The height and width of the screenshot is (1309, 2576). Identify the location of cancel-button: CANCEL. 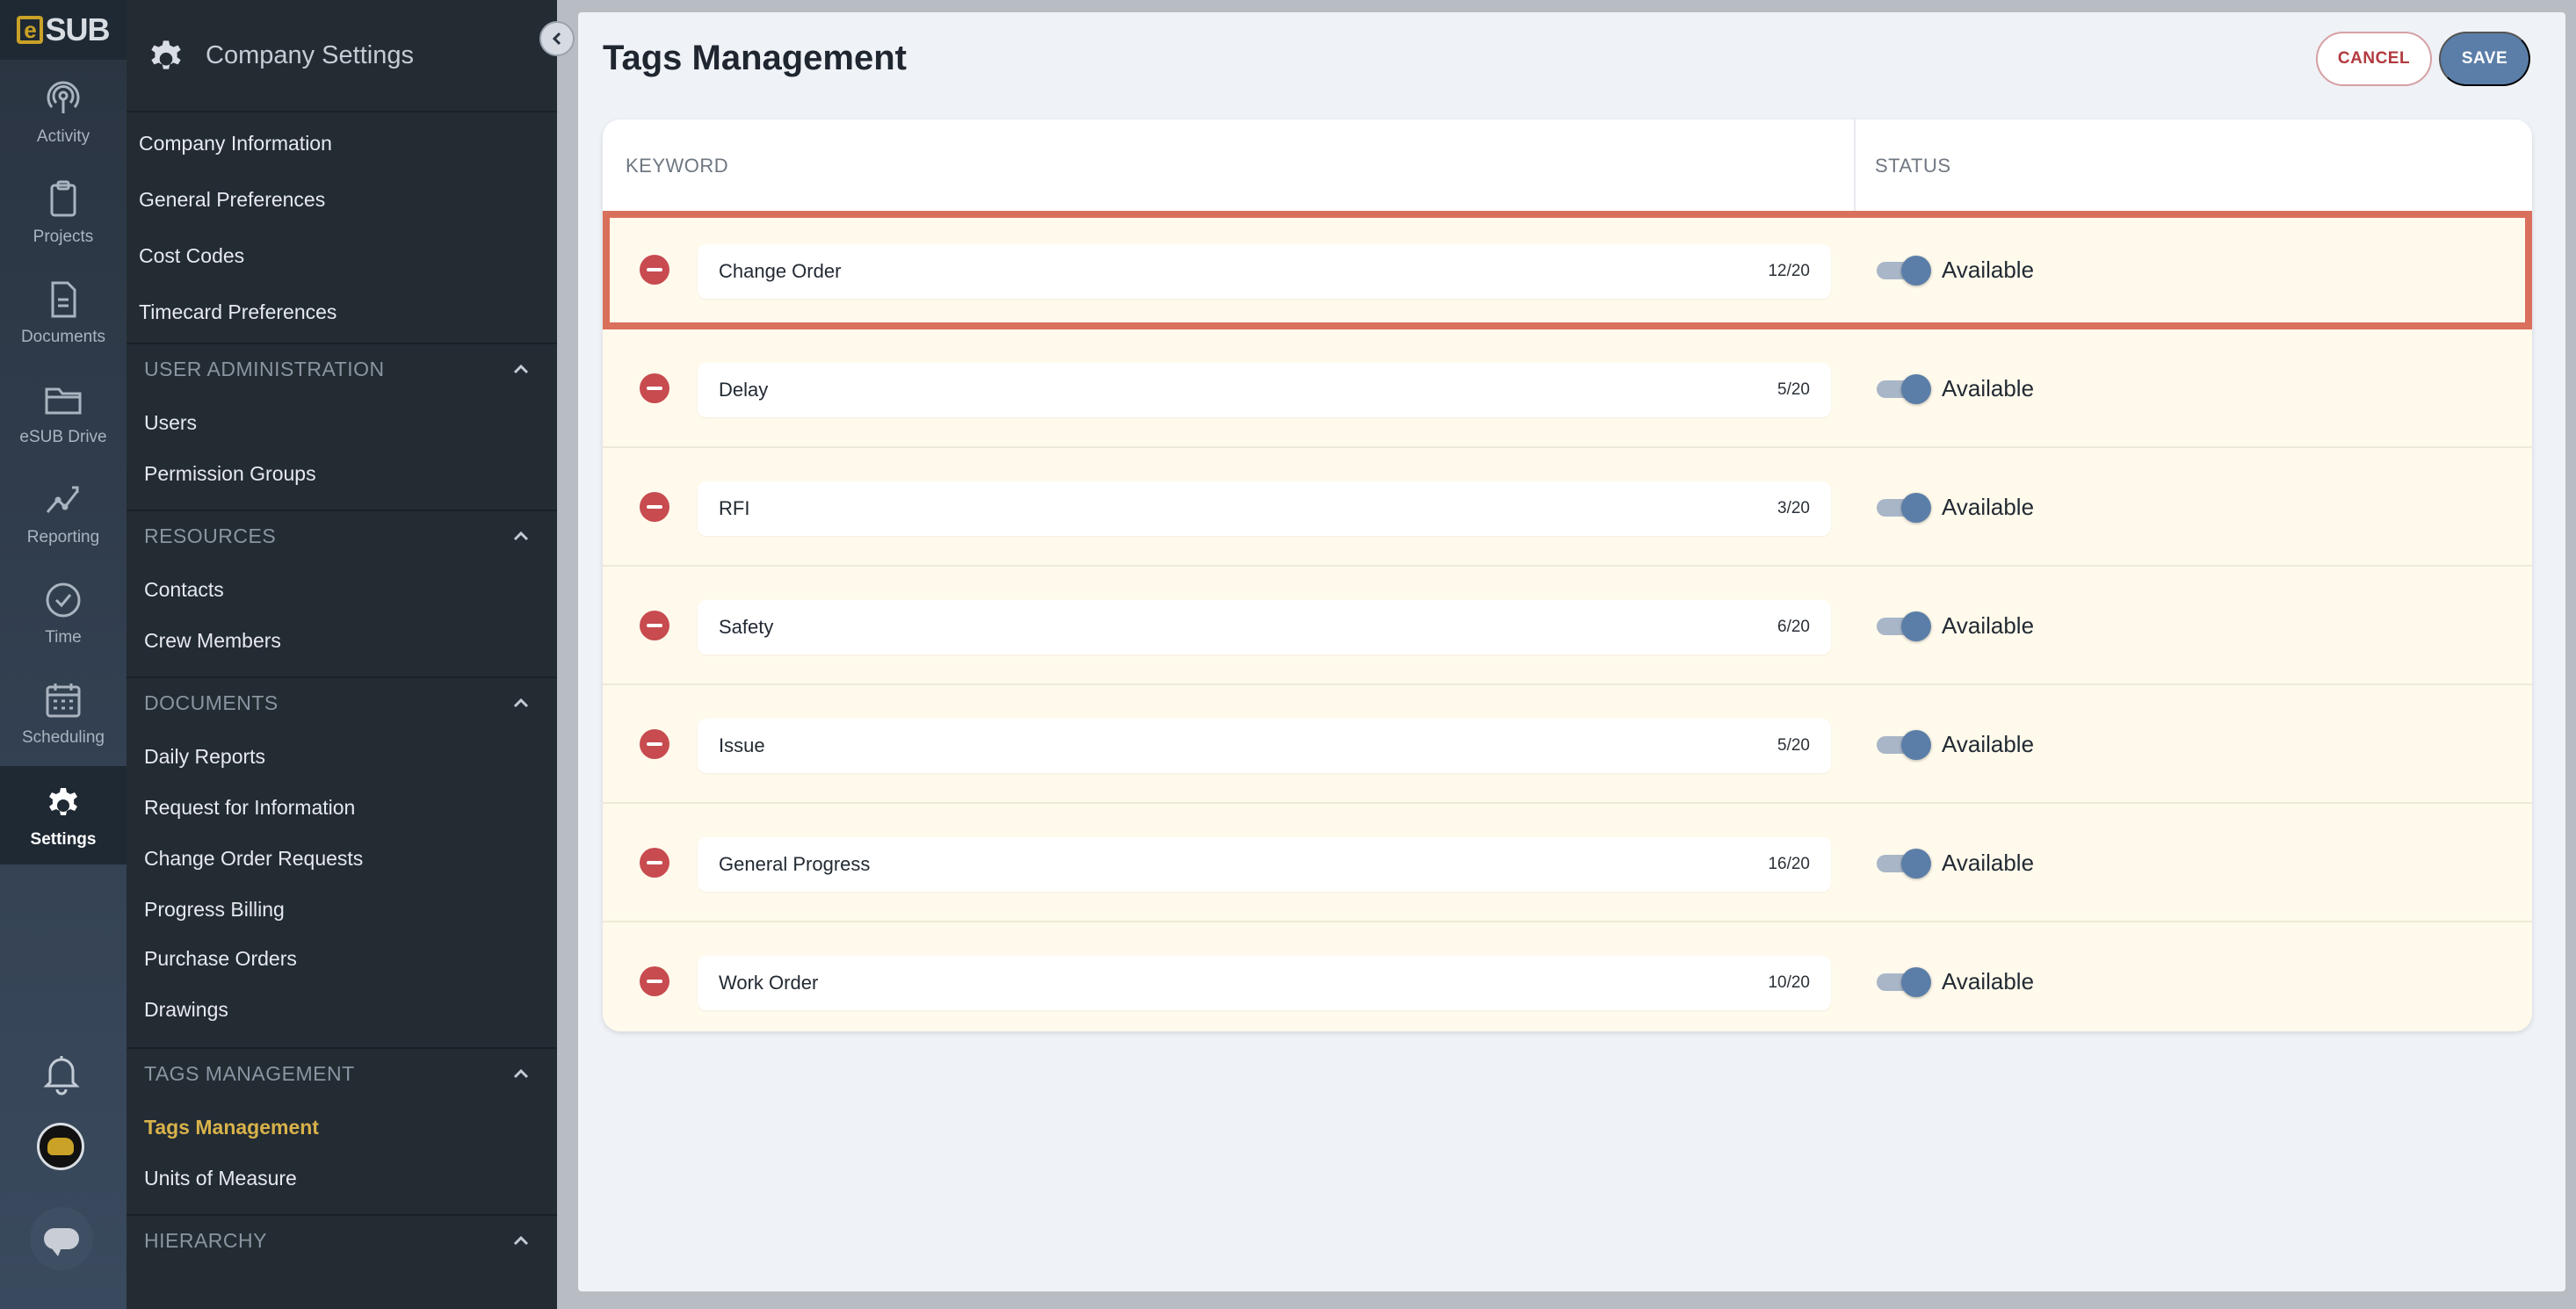
(2374, 59).